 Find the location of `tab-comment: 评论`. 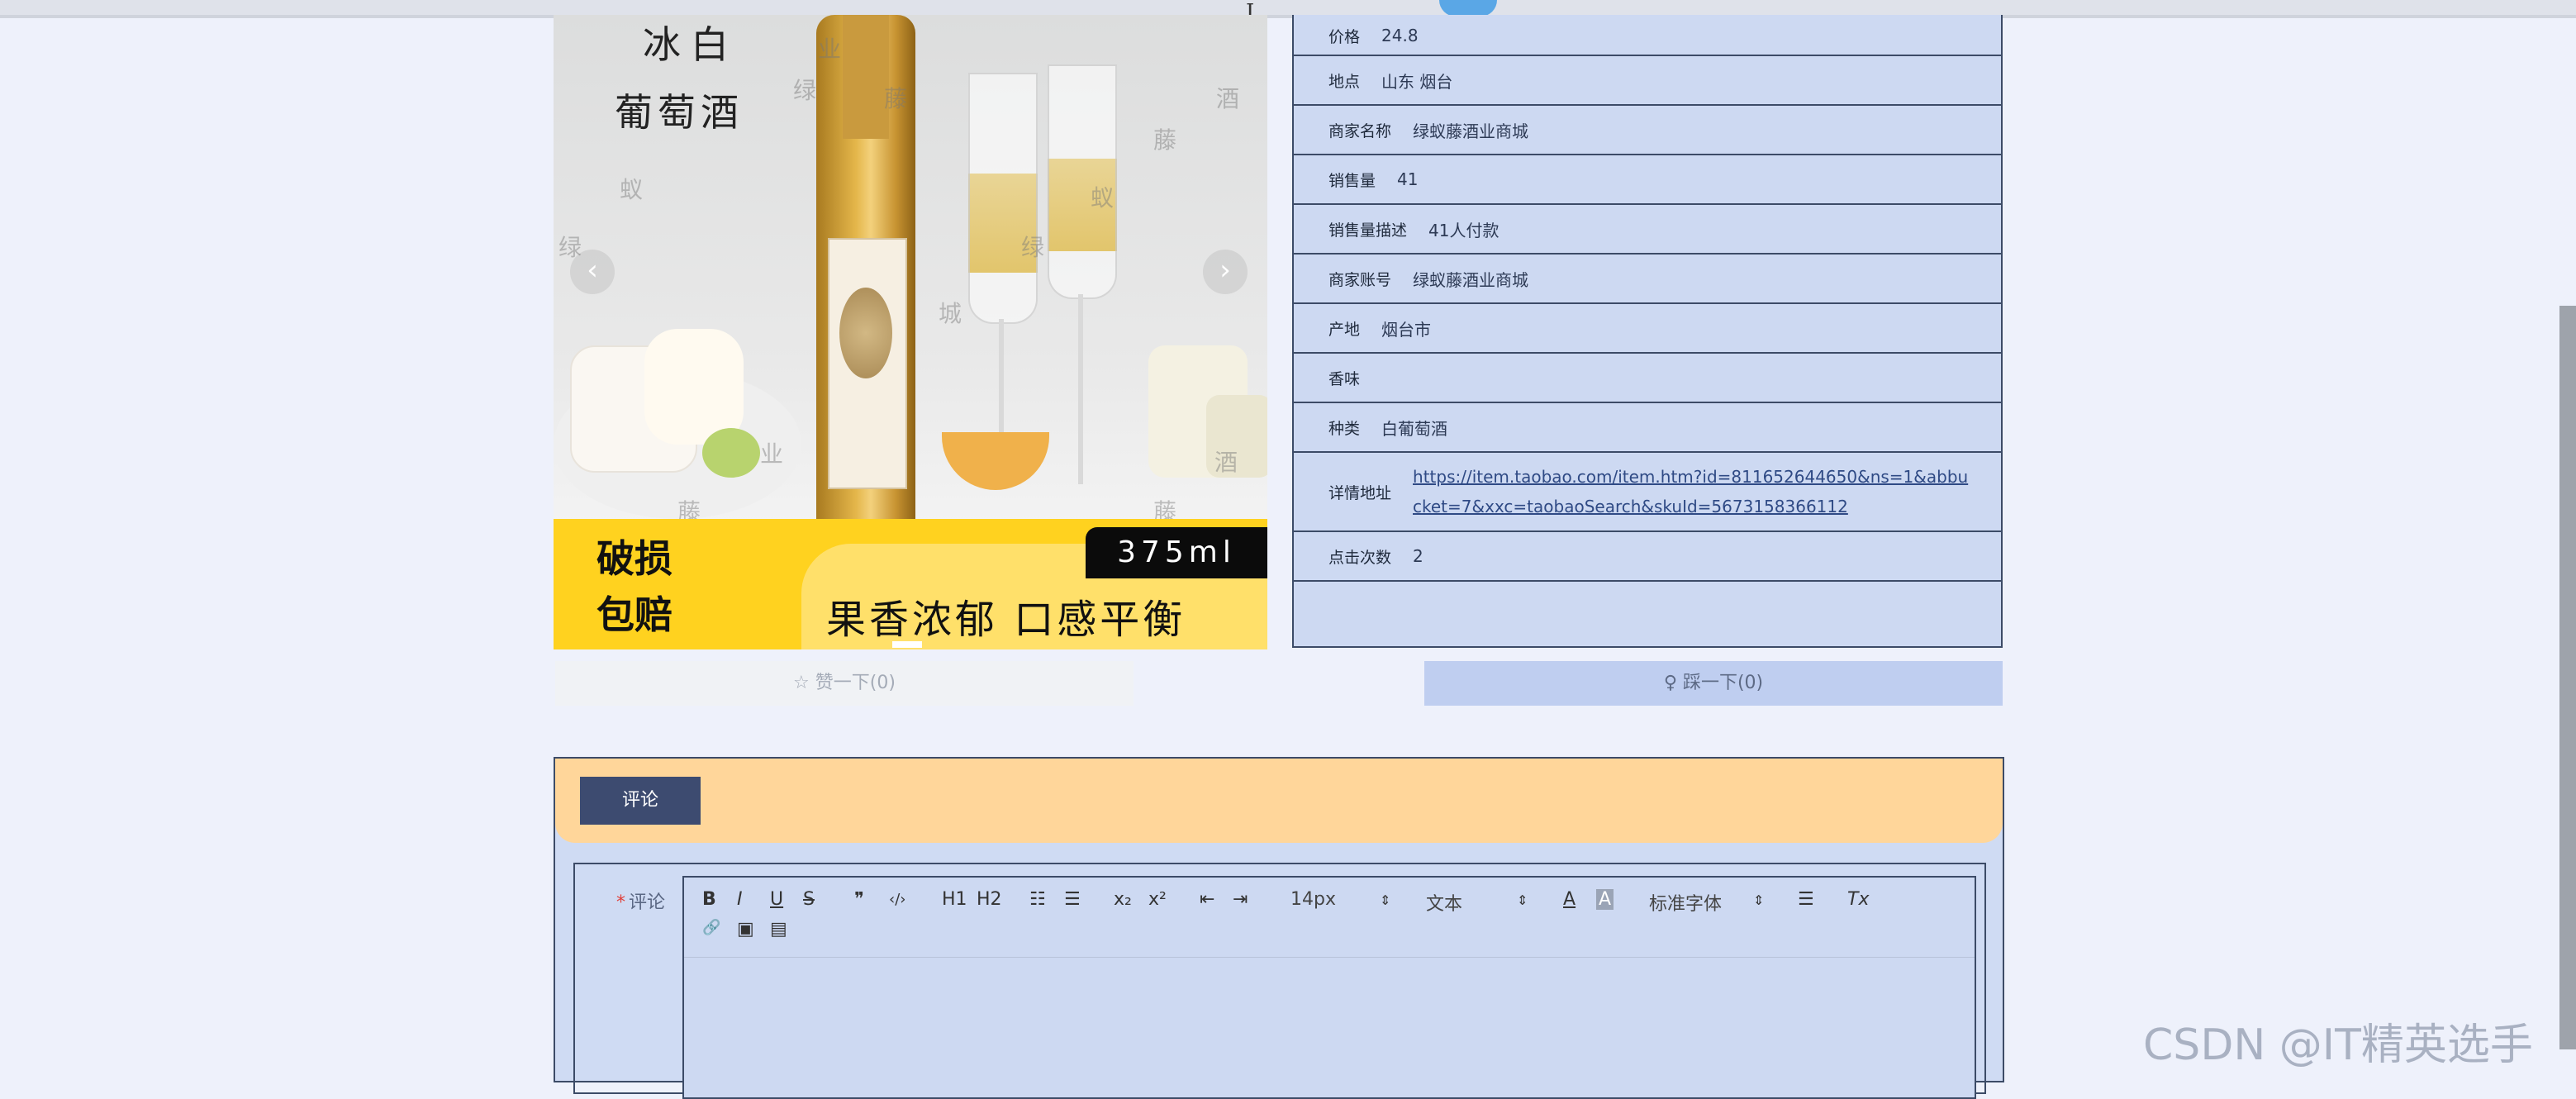

tab-comment: 评论 is located at coordinates (640, 801).